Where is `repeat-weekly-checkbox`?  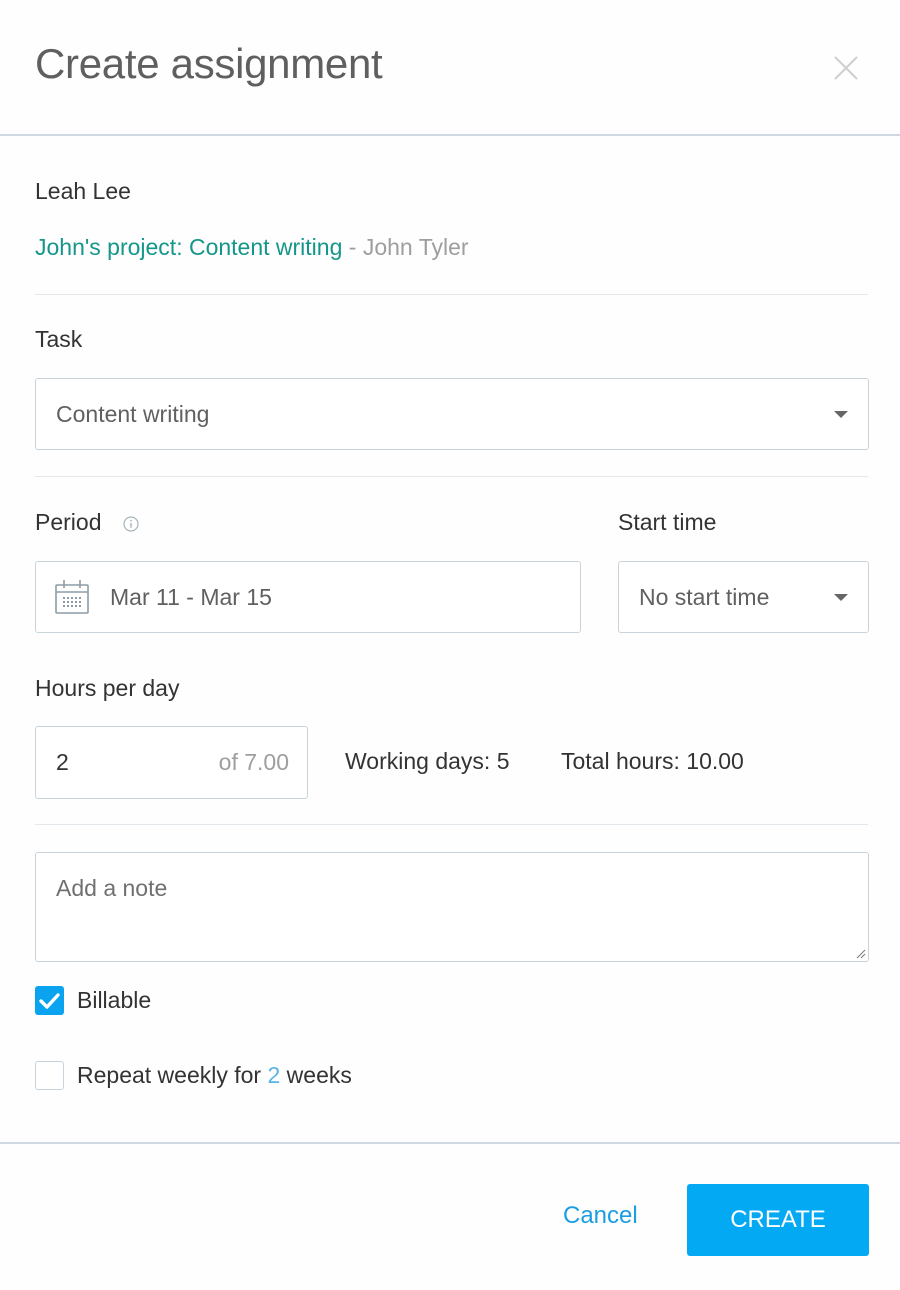 repeat-weekly-checkbox is located at coordinates (49, 1075).